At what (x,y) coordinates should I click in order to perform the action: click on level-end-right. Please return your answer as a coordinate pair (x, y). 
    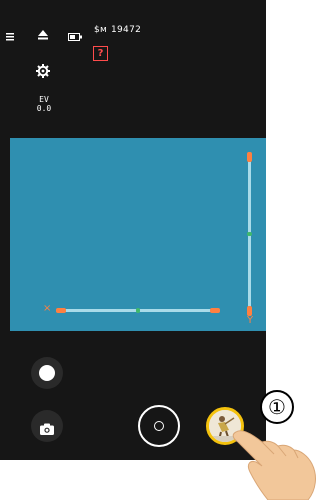
    Looking at the image, I should click on (215, 310).